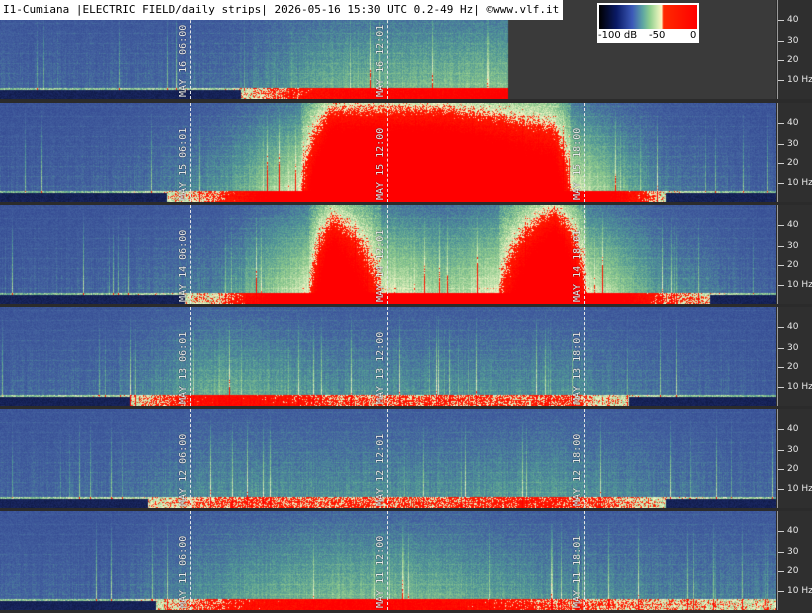  I want to click on colorbar-gradient, so click(648, 17).